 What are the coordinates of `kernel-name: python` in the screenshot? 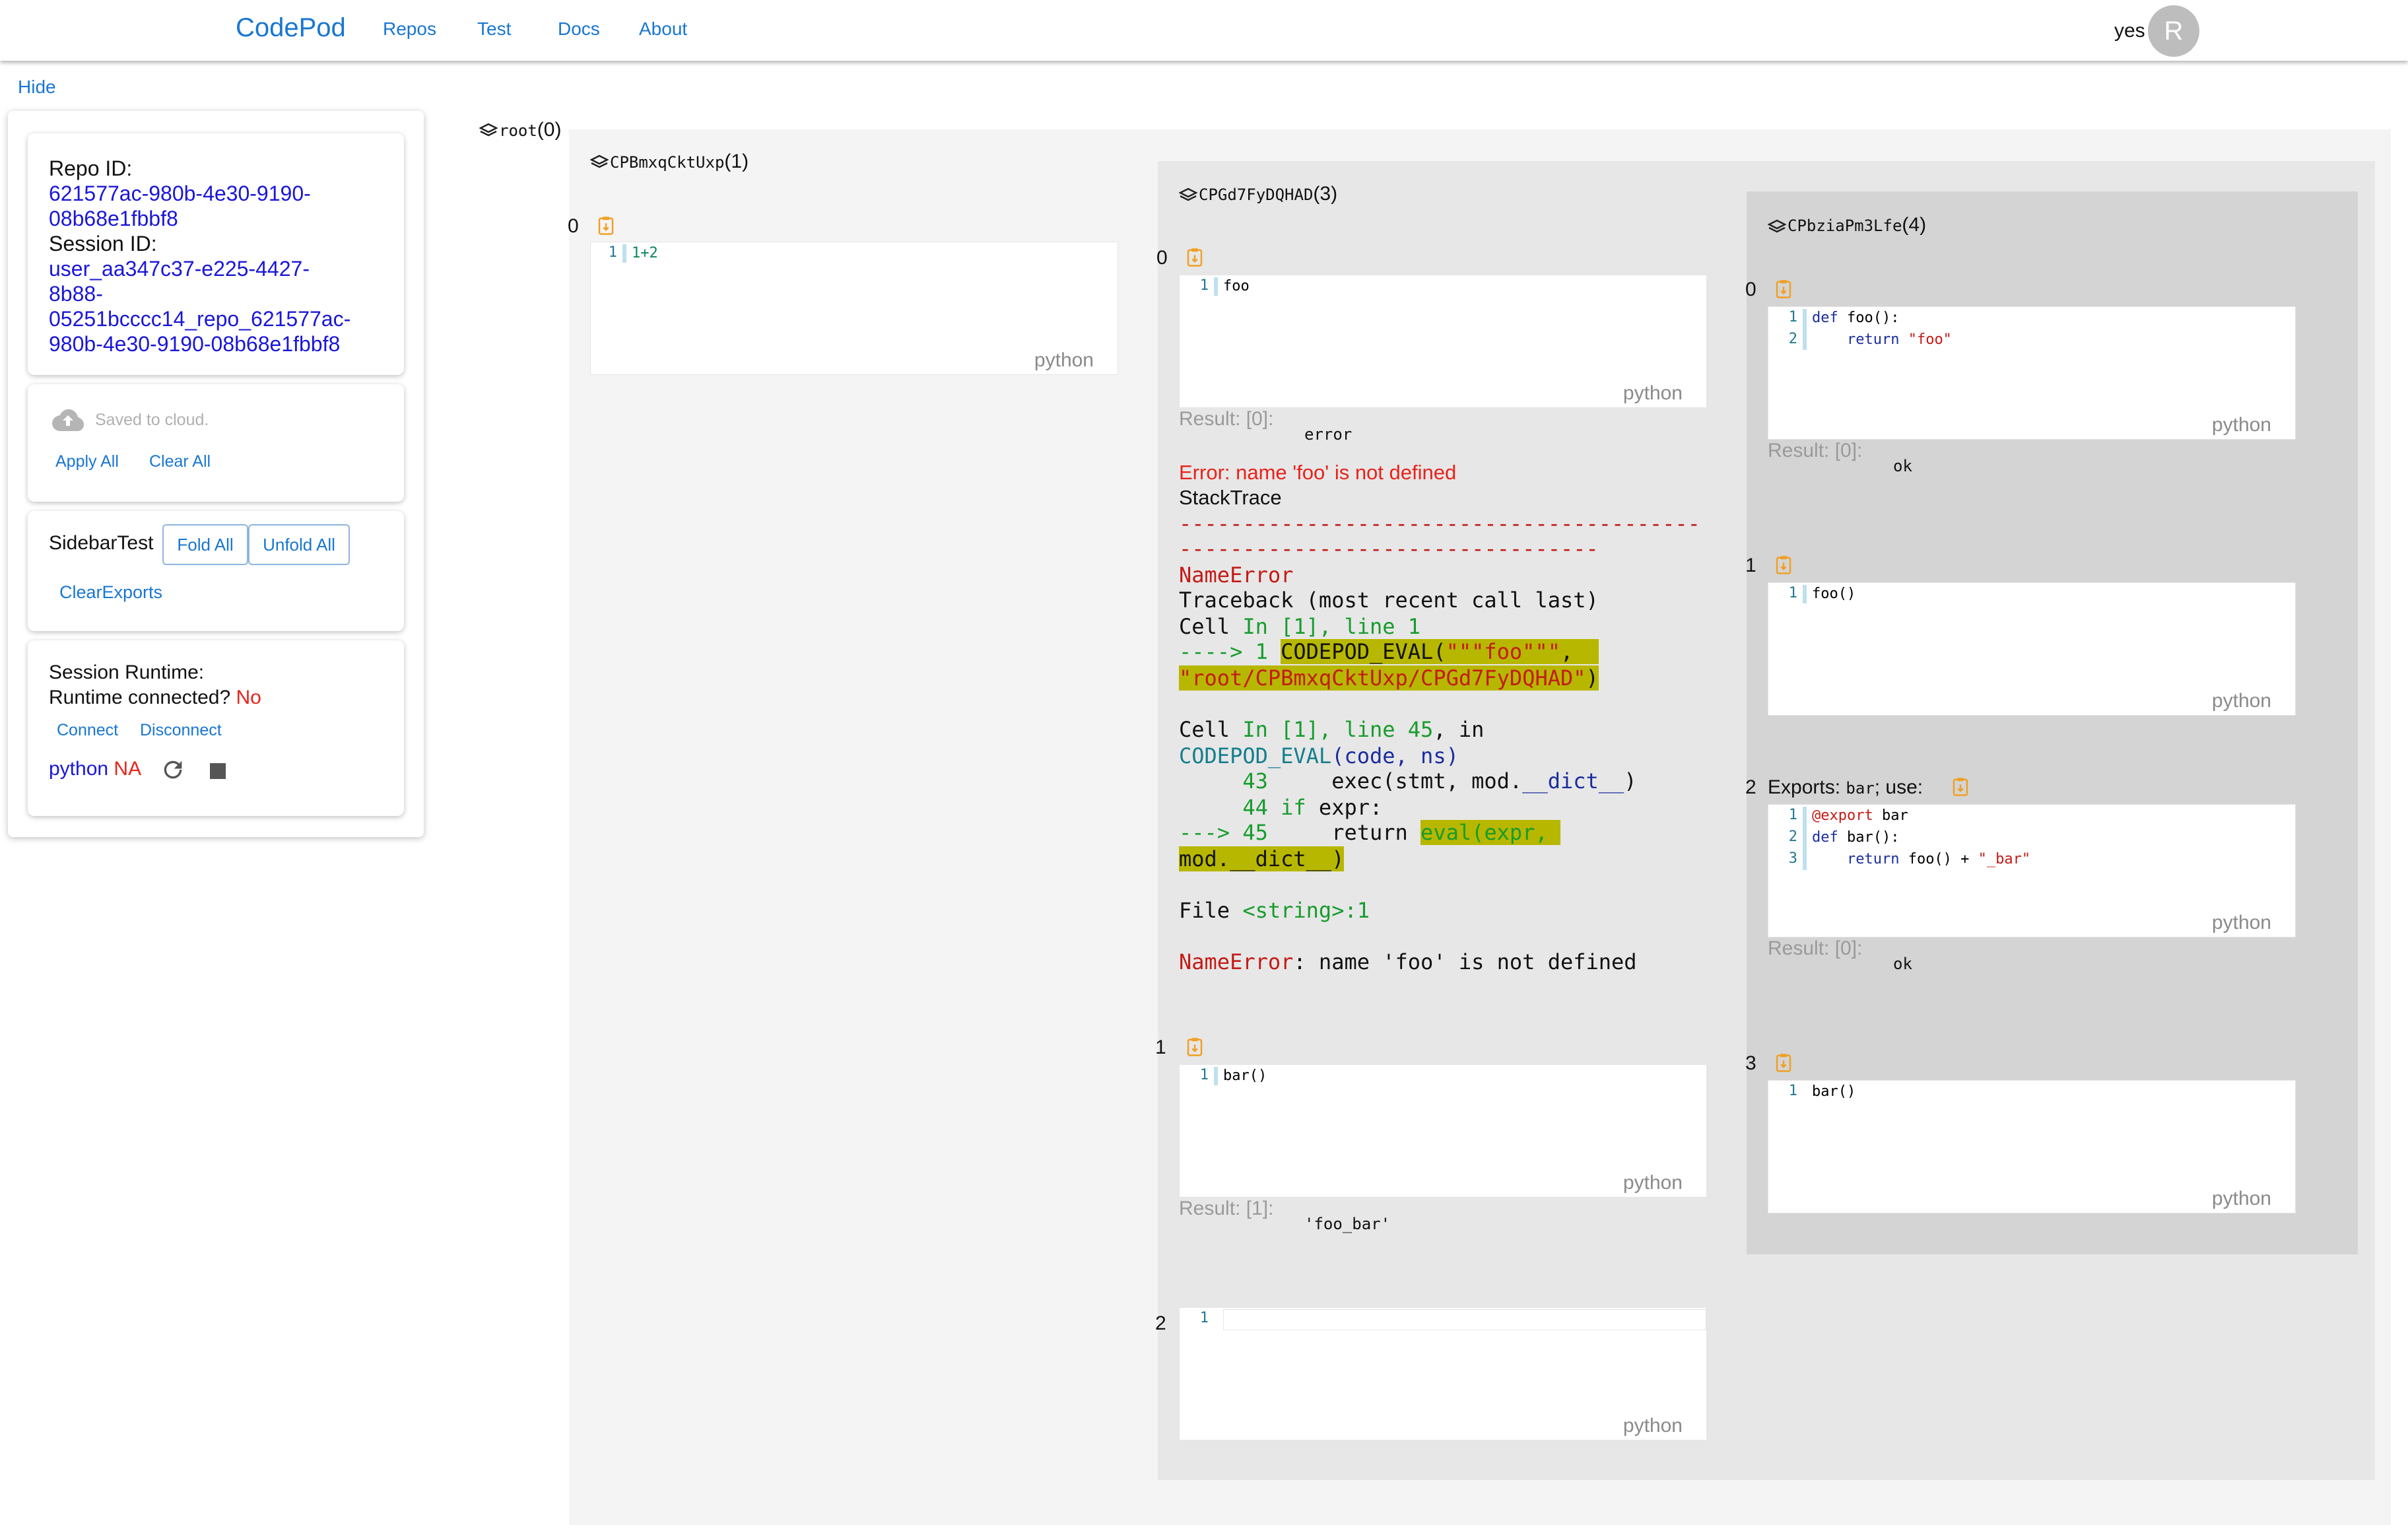 It's located at (79, 769).